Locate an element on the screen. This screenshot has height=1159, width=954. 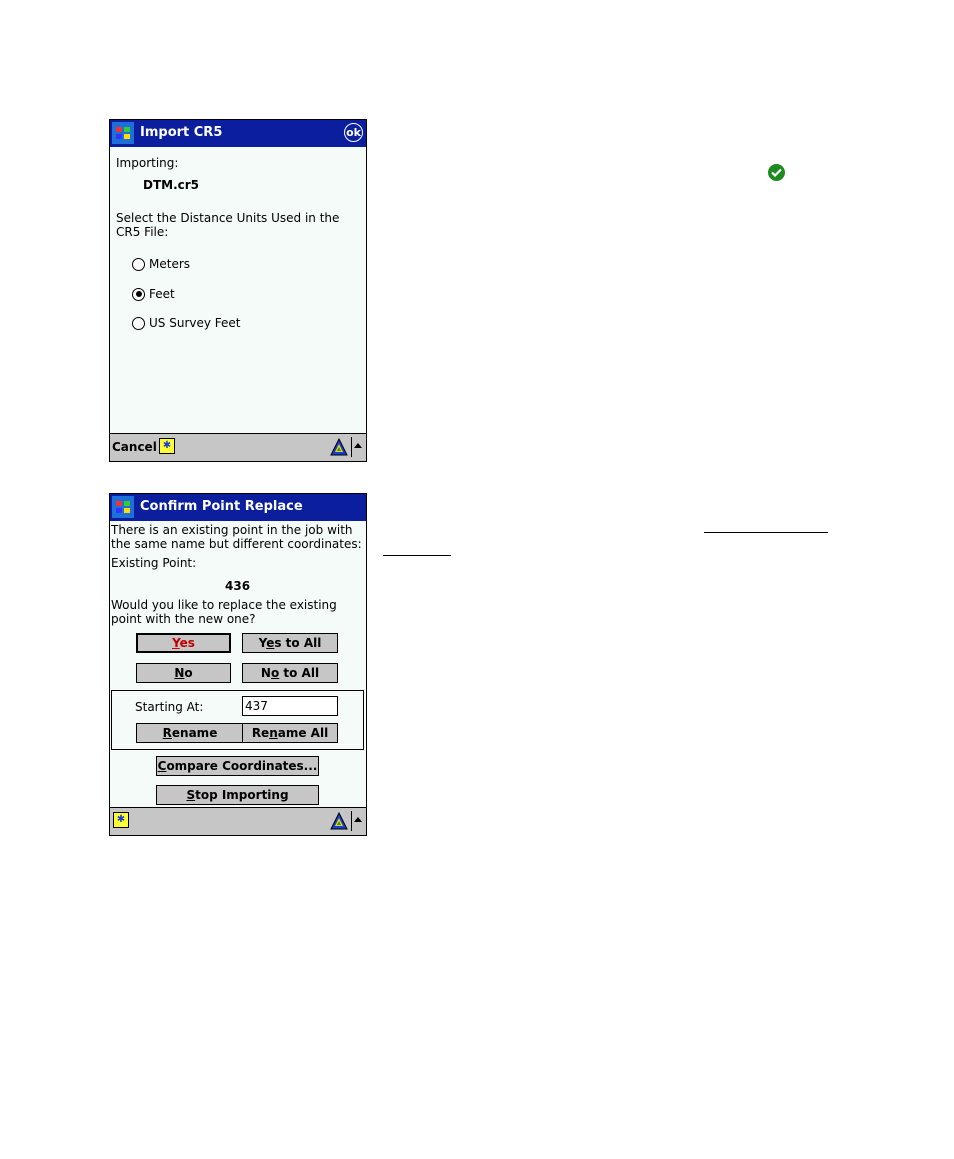
radio-meters: Meters is located at coordinates (161, 264).